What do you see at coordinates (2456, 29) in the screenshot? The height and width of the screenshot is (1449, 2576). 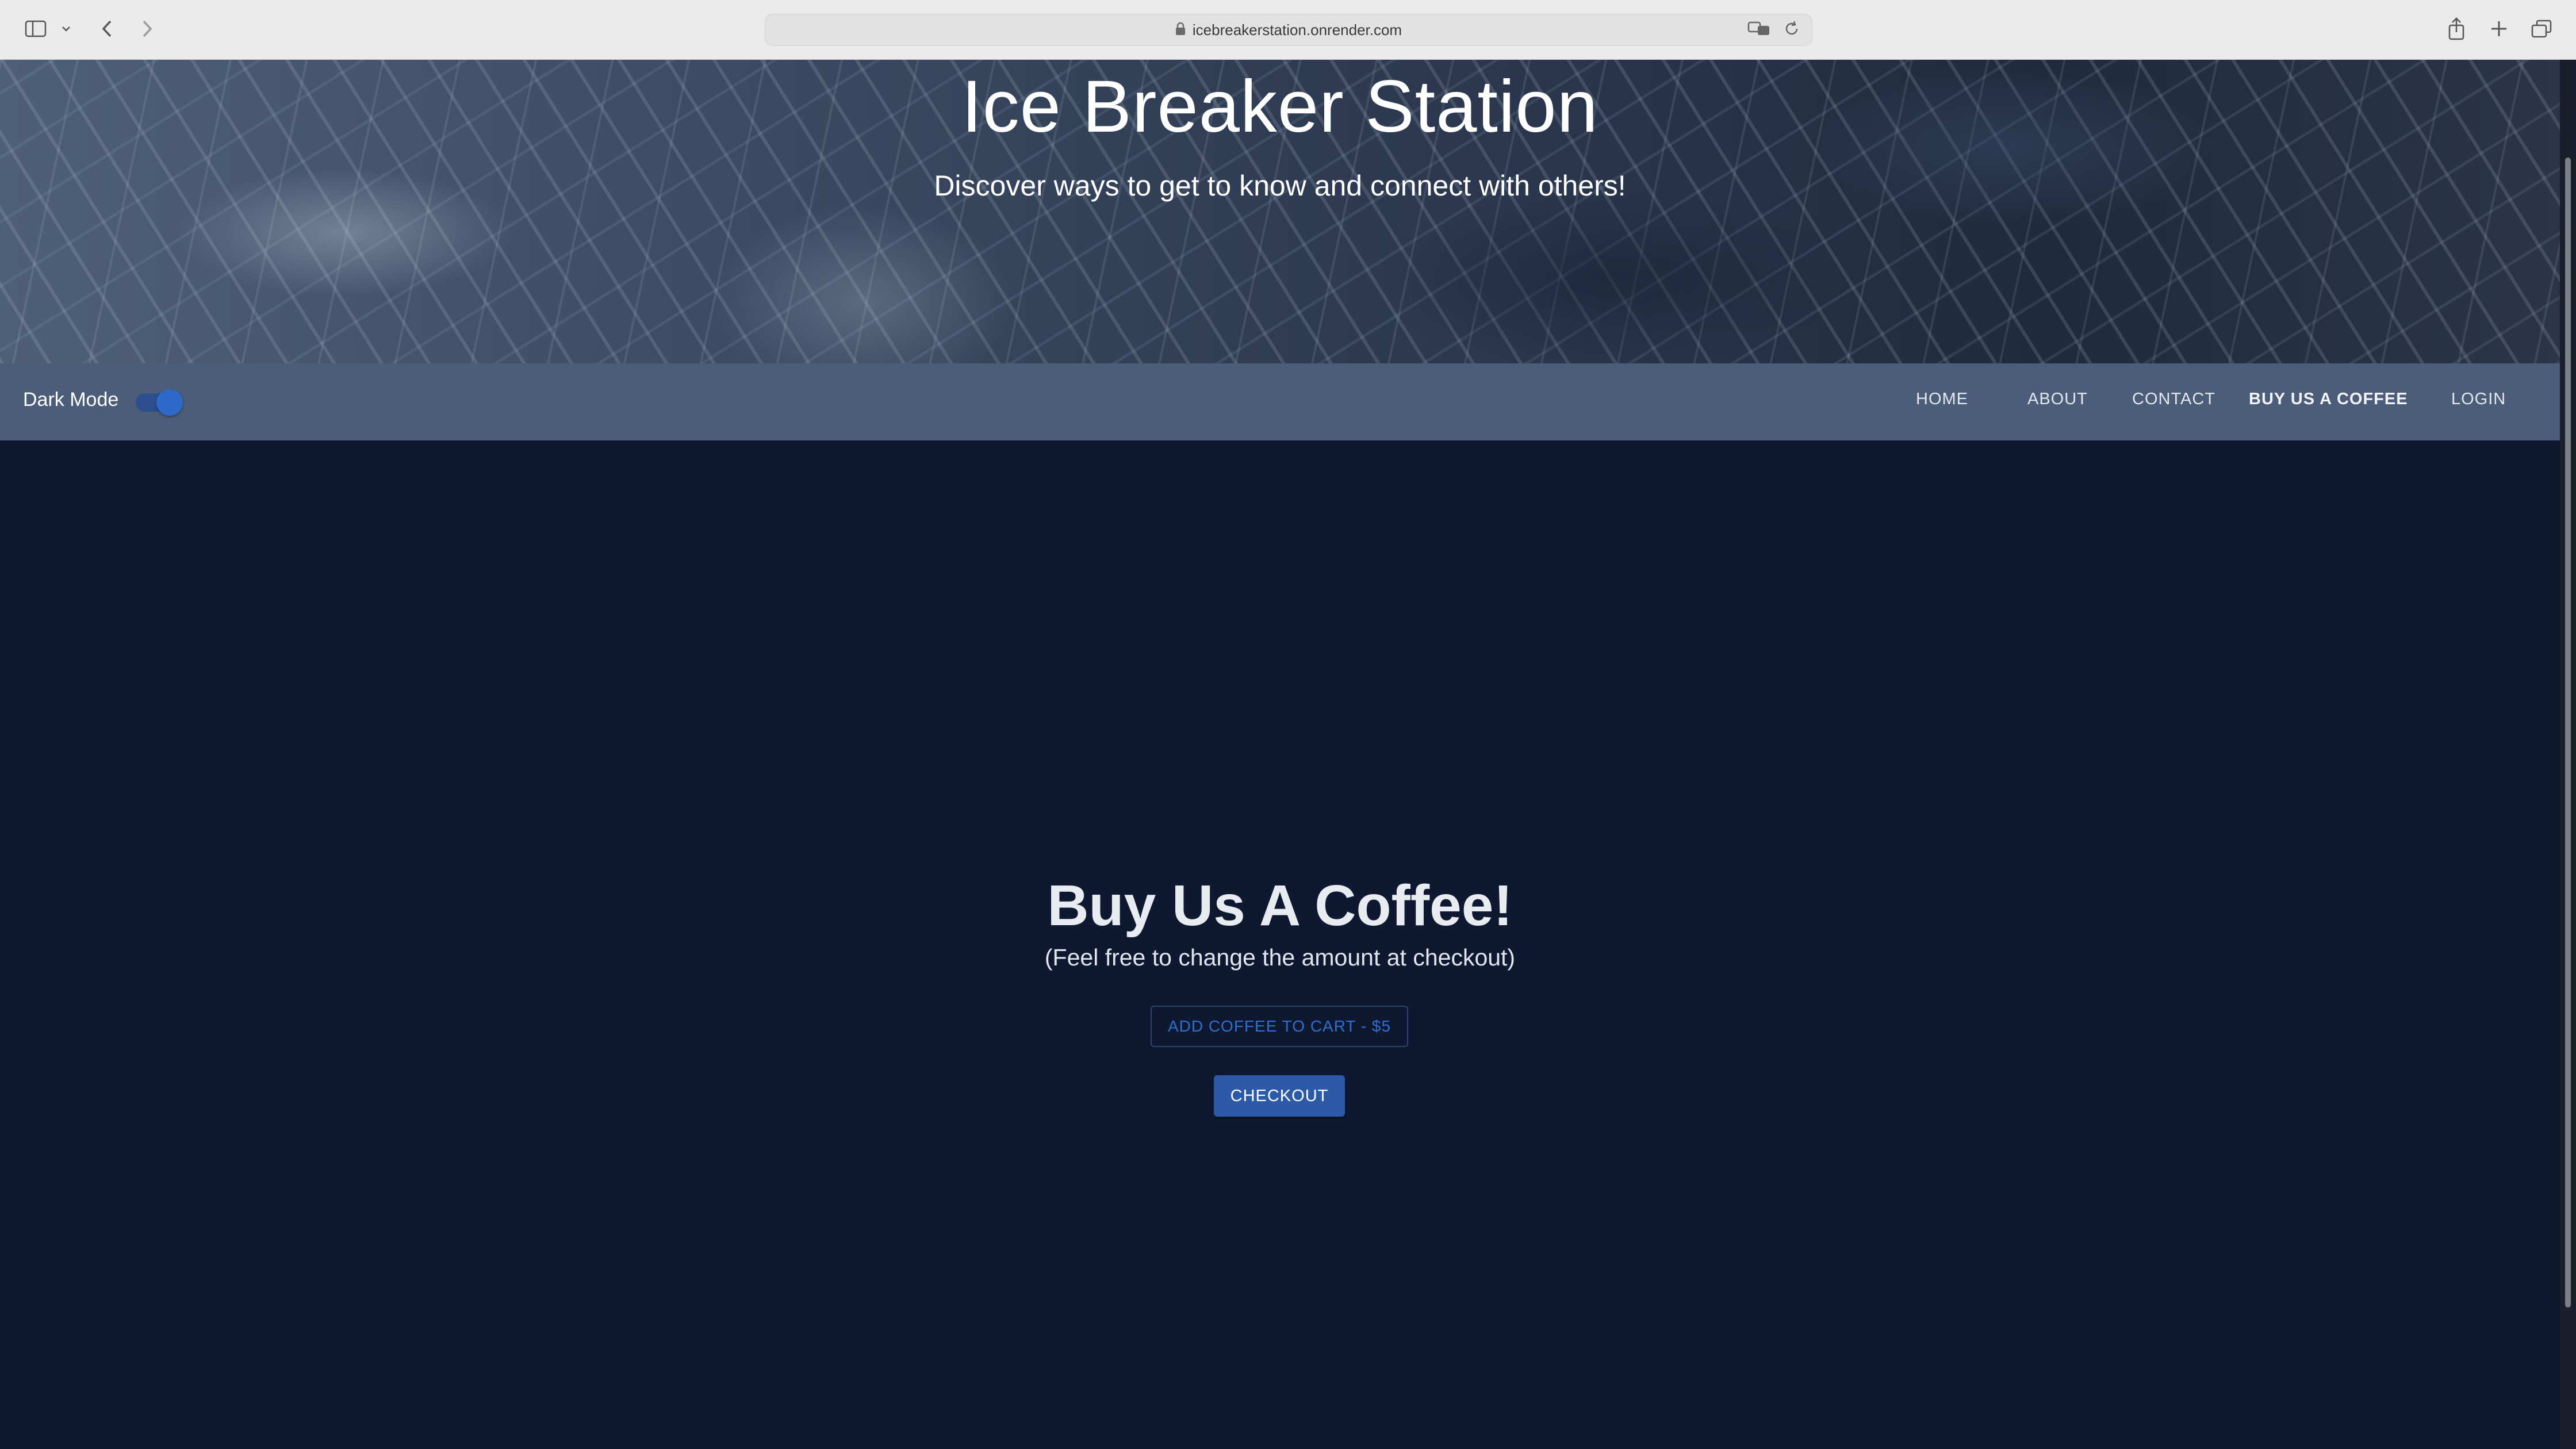 I see `share-icon` at bounding box center [2456, 29].